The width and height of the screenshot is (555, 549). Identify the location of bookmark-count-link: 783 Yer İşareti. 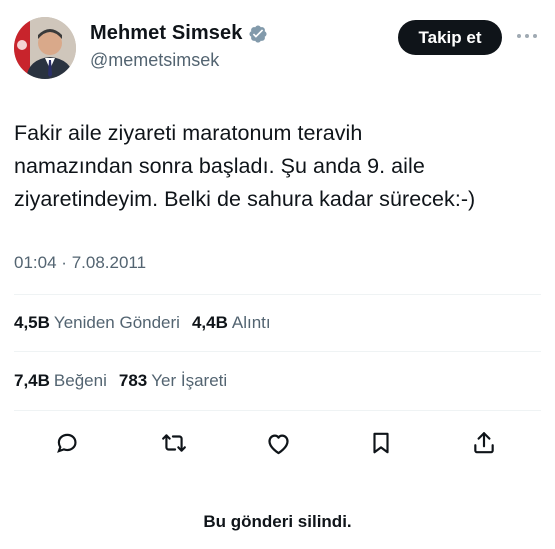
(179, 381).